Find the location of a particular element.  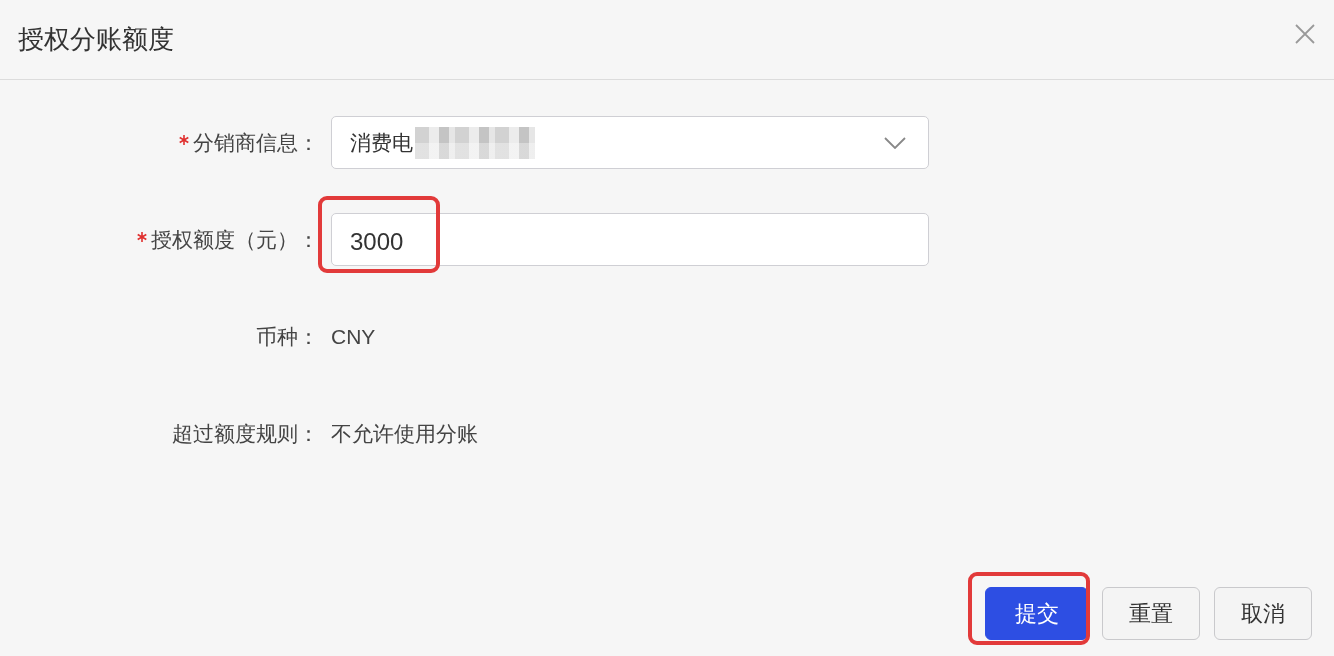

amount-input: 3000 is located at coordinates (630, 239).